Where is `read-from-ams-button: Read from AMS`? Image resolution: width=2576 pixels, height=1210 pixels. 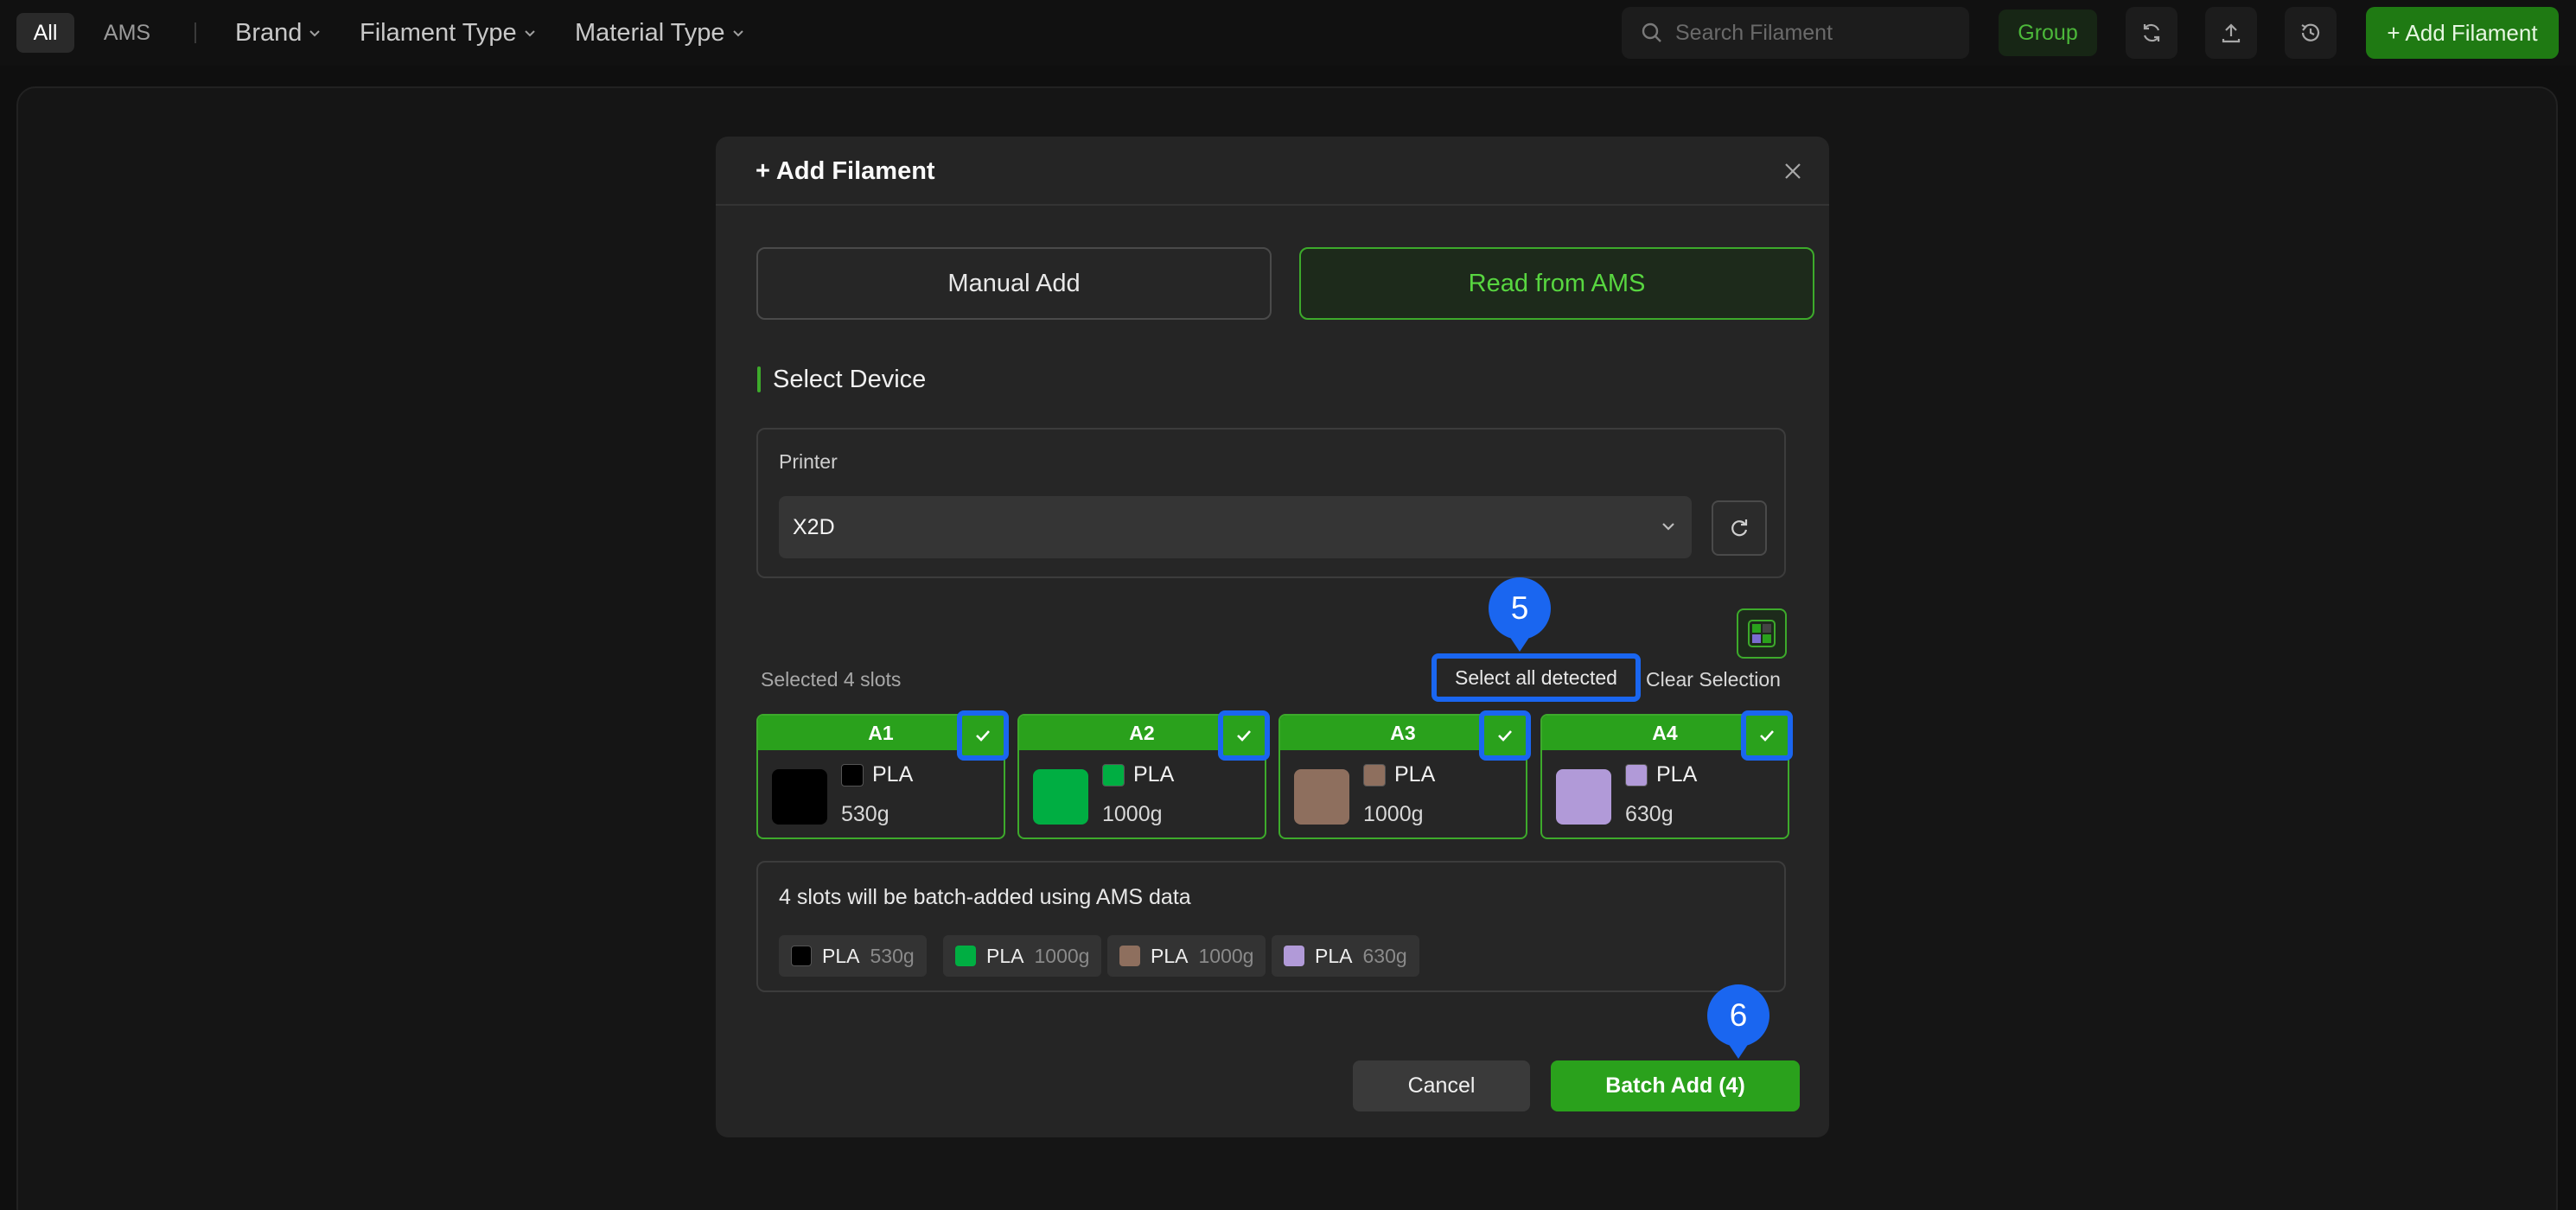 read-from-ams-button: Read from AMS is located at coordinates (1556, 283).